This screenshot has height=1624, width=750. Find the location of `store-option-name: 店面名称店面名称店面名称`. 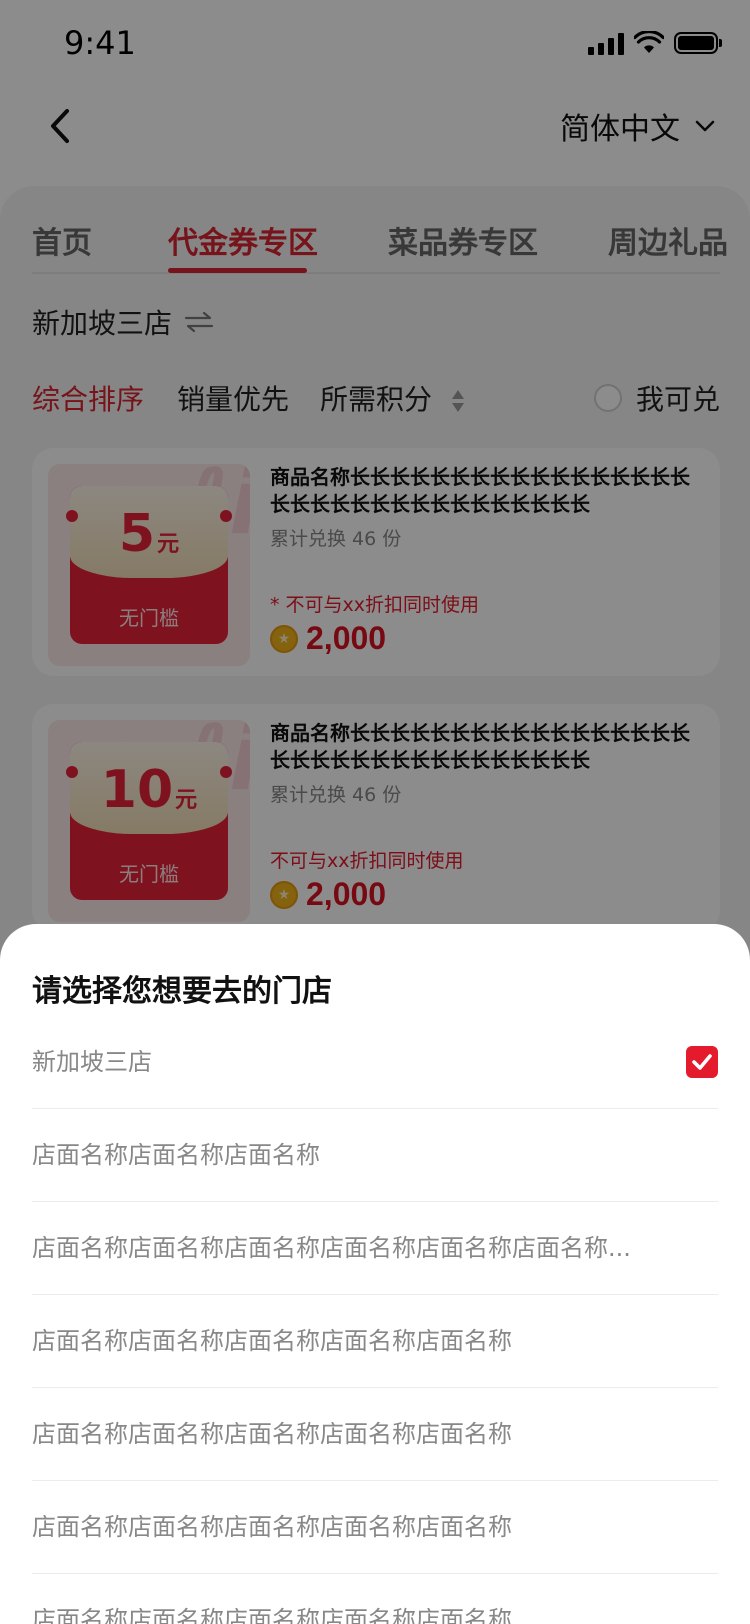

store-option-name: 店面名称店面名称店面名称 is located at coordinates (176, 1155).